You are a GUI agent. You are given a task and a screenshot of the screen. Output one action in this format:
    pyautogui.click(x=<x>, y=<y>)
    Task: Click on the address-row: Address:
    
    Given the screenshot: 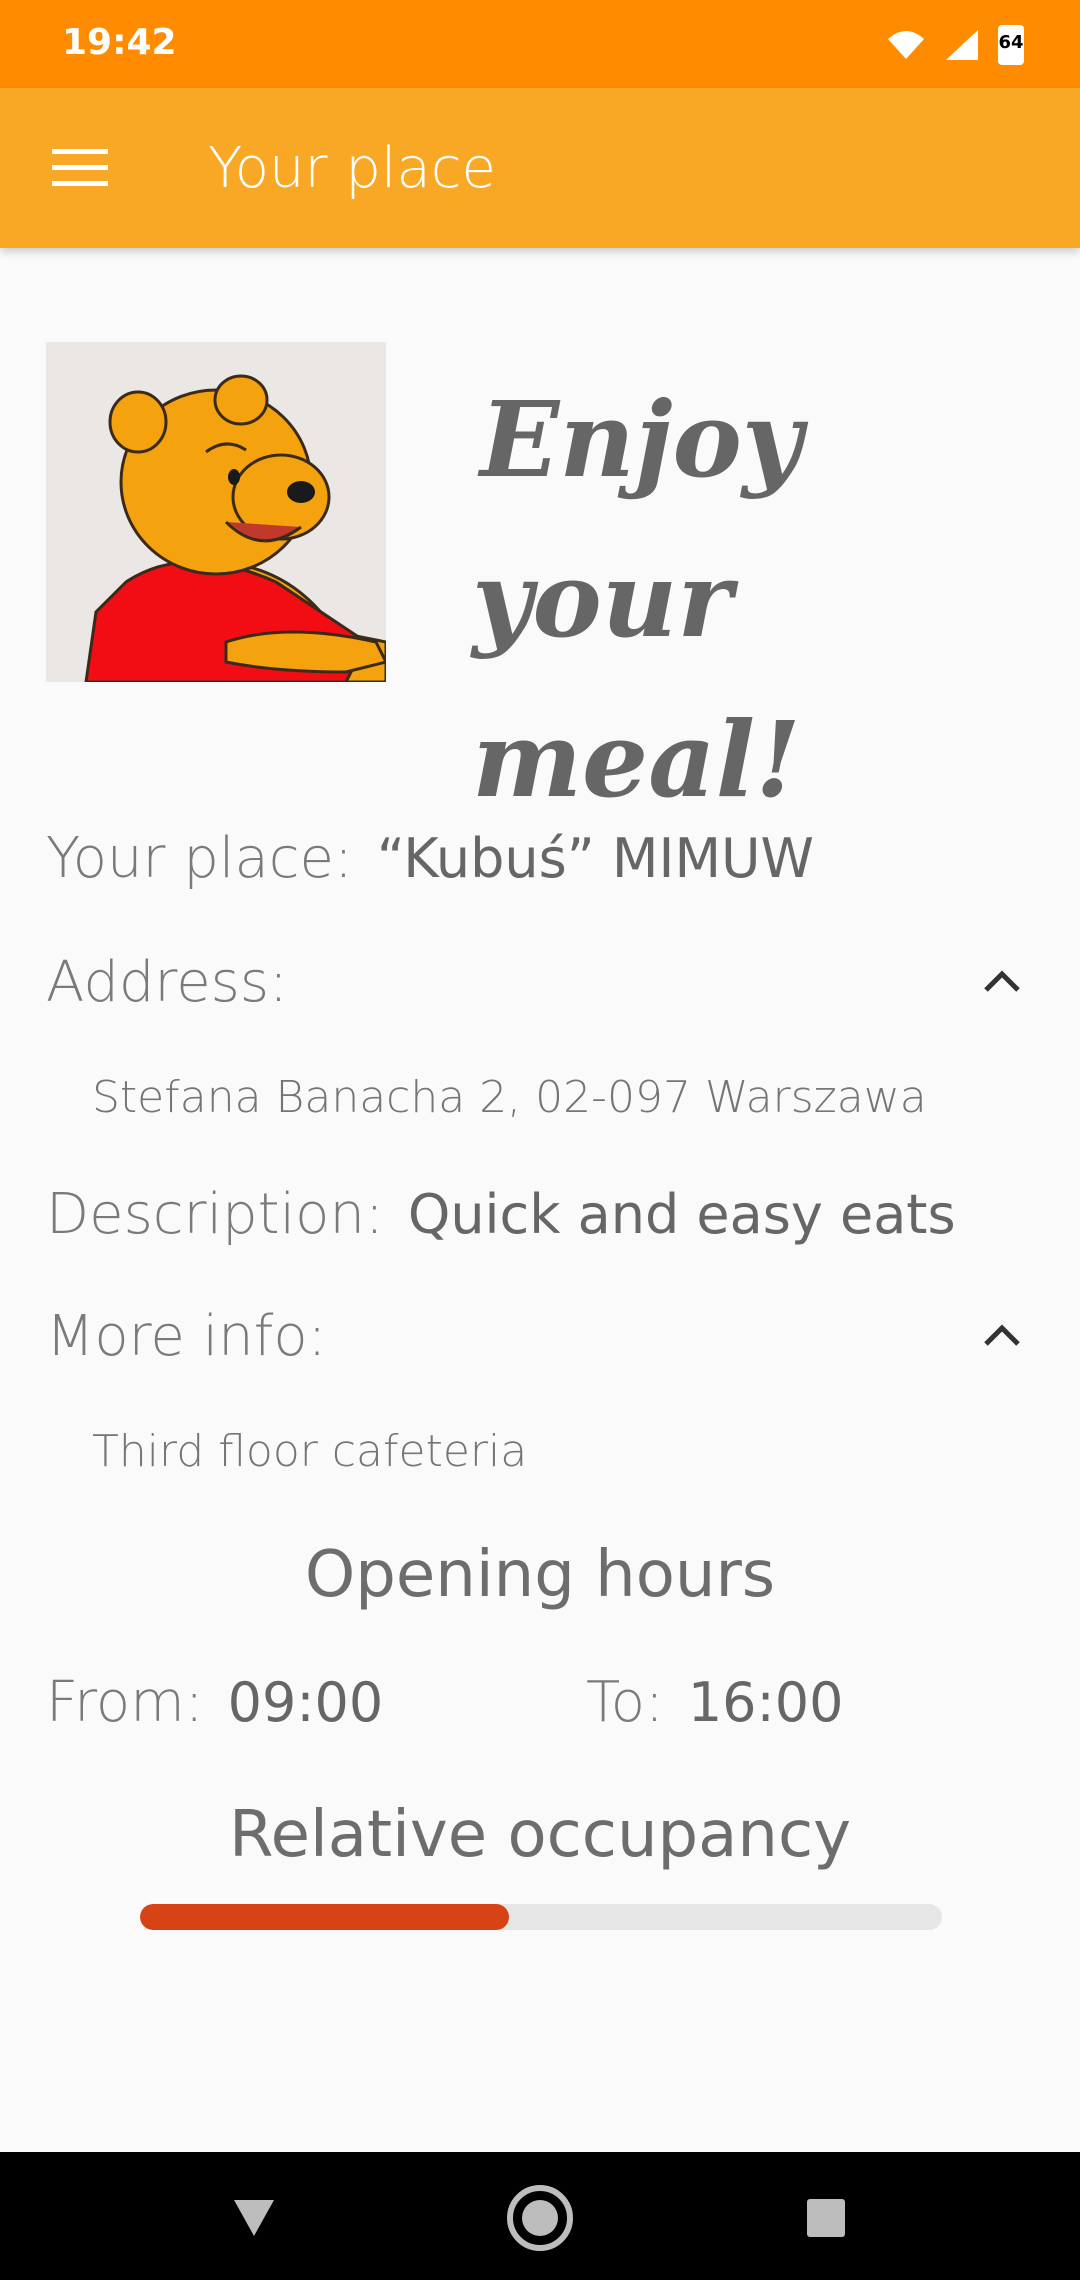 What is the action you would take?
    pyautogui.click(x=540, y=982)
    